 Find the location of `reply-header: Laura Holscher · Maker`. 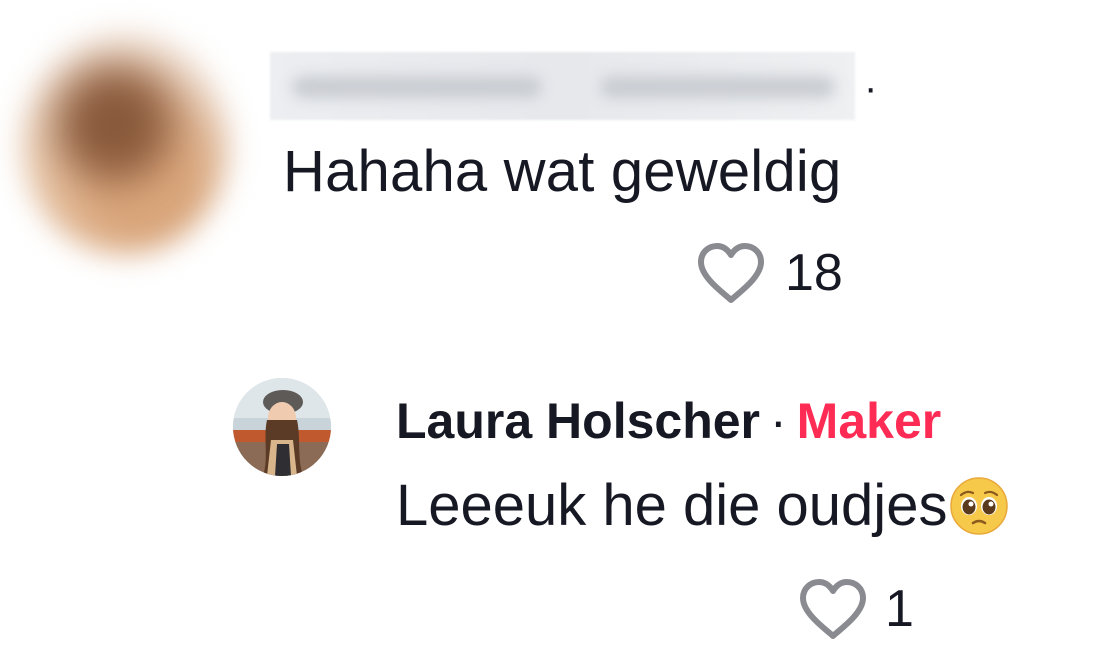

reply-header: Laura Holscher · Maker is located at coordinates (668, 421).